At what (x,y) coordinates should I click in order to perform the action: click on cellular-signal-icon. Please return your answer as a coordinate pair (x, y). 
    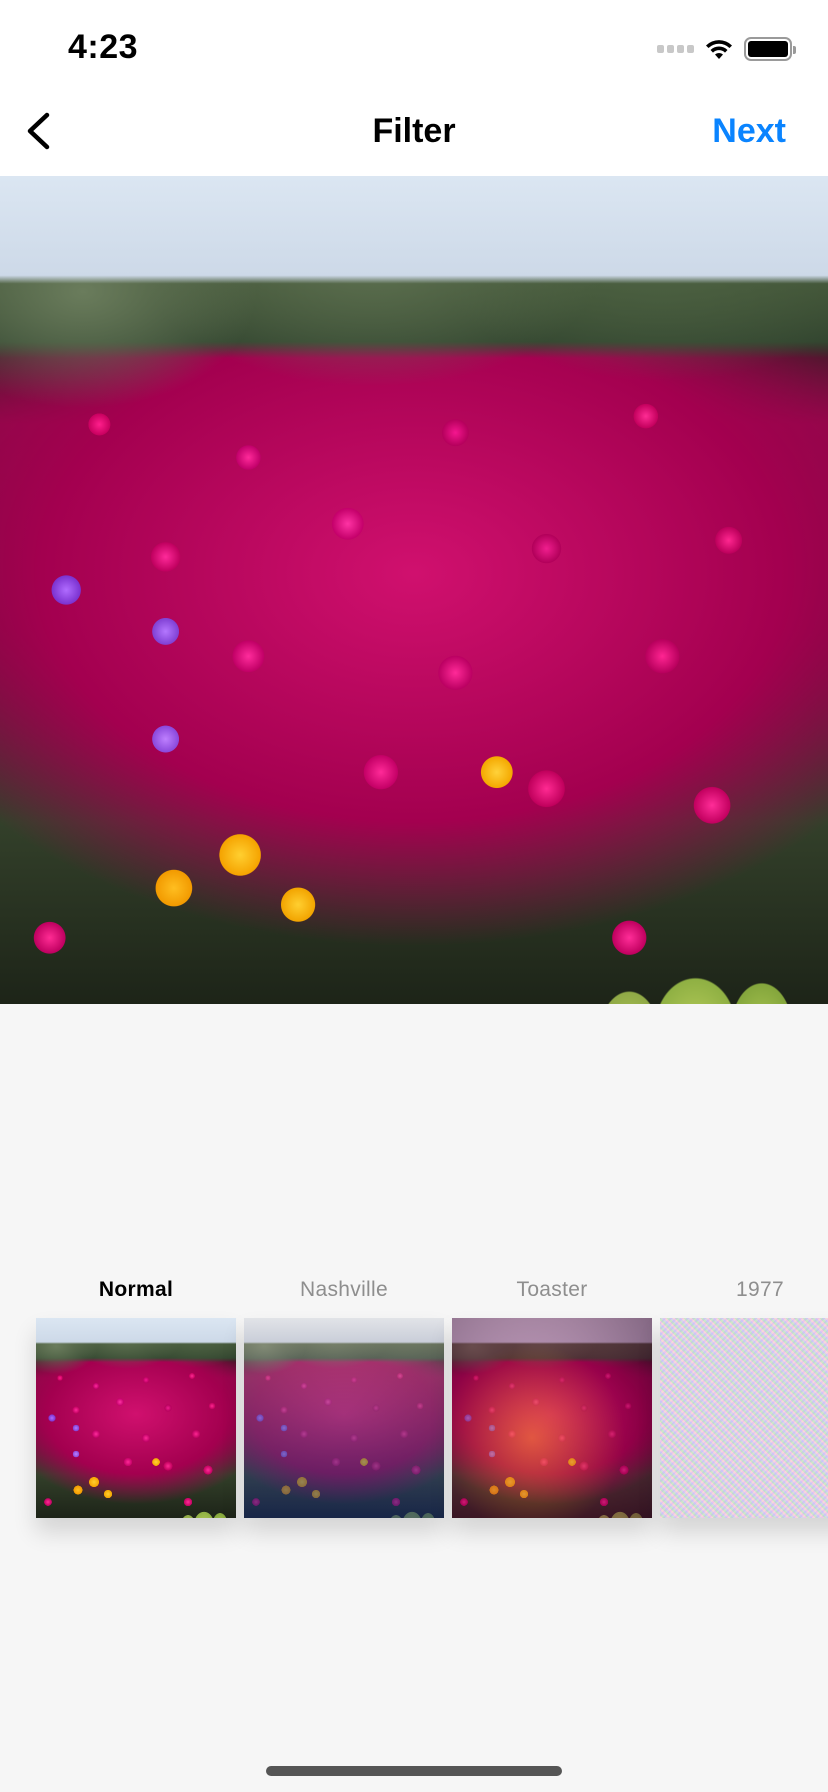
    Looking at the image, I should click on (675, 49).